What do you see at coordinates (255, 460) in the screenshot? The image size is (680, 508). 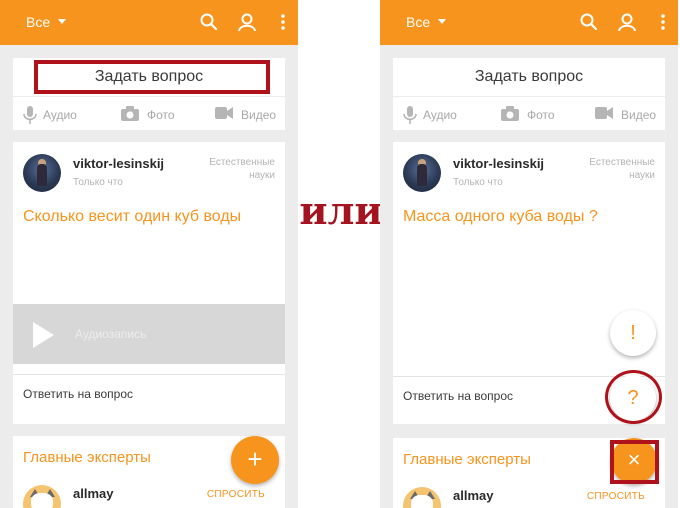 I see `add-fab-button: +` at bounding box center [255, 460].